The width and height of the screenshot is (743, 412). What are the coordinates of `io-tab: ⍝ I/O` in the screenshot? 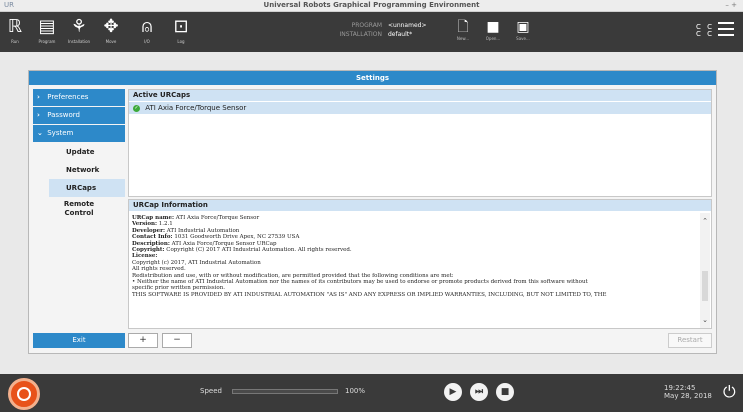 It's located at (147, 32).